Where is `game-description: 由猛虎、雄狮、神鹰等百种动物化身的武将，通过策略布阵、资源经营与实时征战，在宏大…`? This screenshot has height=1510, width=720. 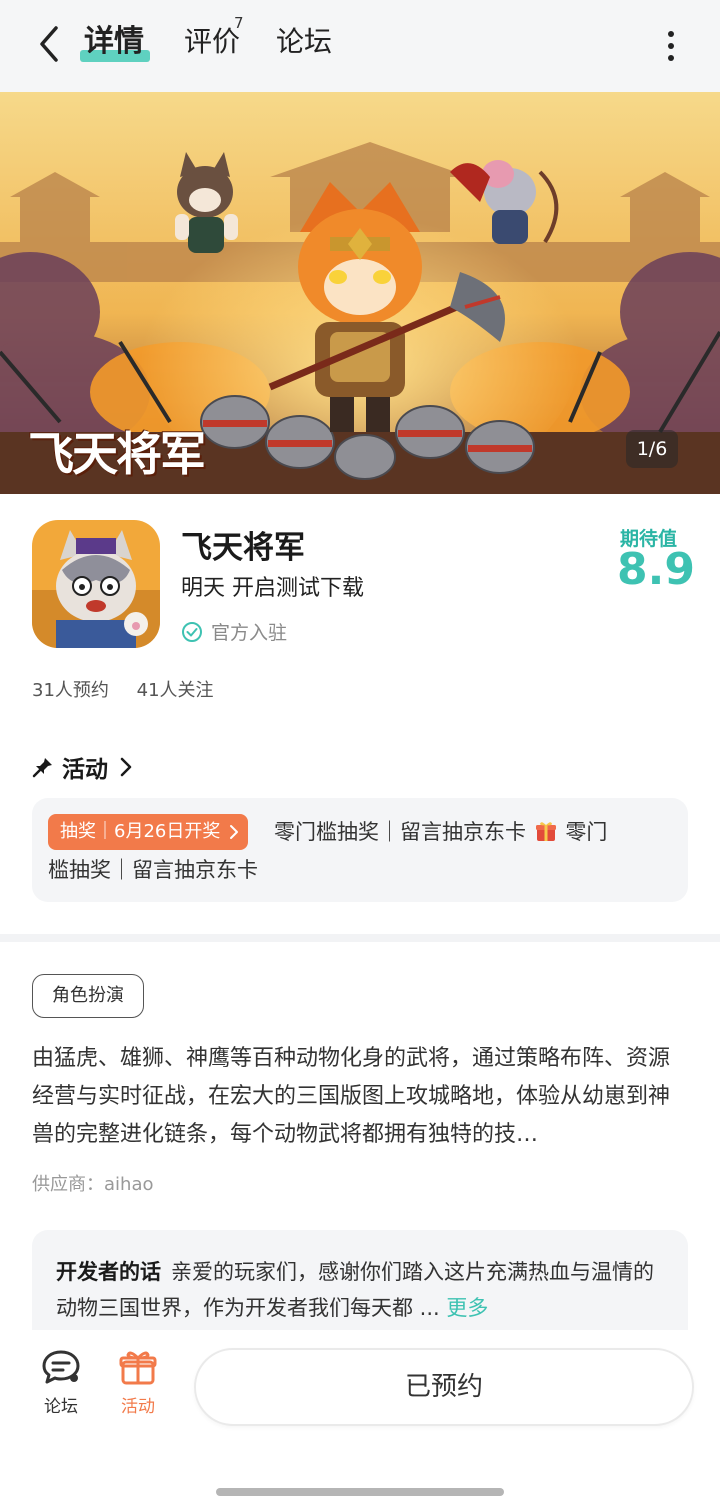
game-description: 由猛虎、雄狮、神鹰等百种动物化身的武将，通过策略布阵、资源经营与实时征战，在宏大… is located at coordinates (360, 1097).